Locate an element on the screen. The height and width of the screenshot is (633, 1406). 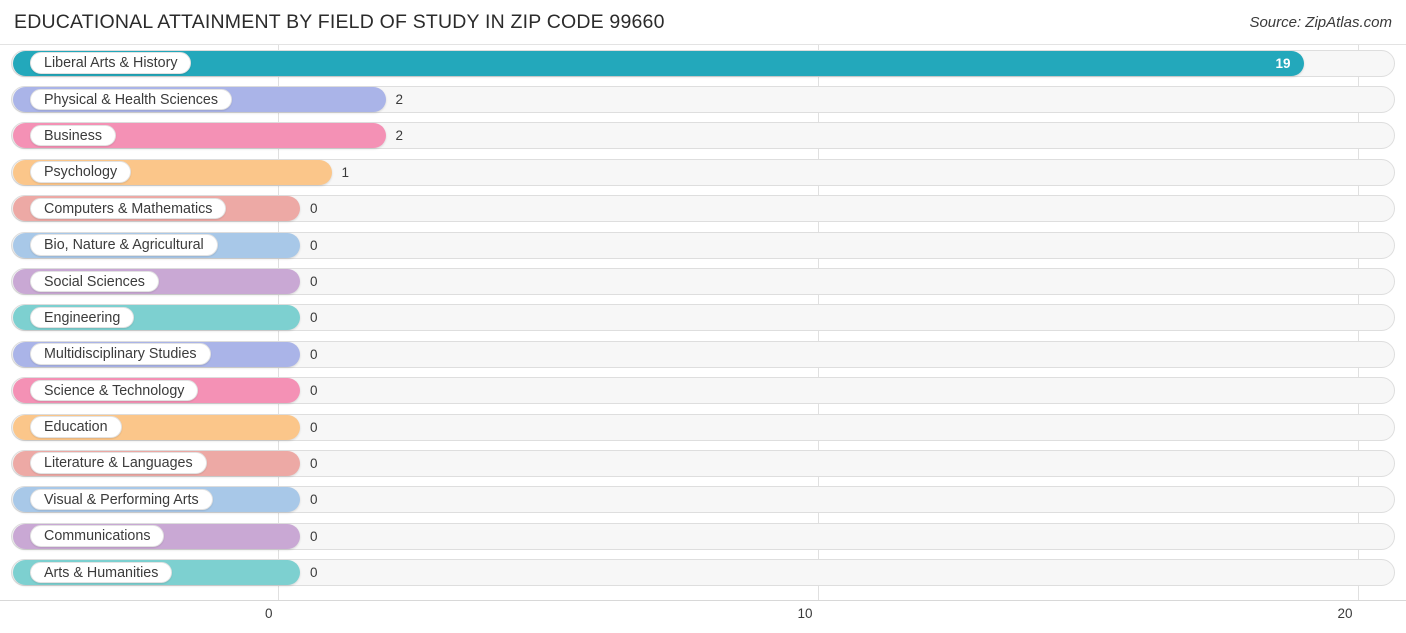
table-row: 0 Computers & Mathematics is located at coordinates (703, 209).